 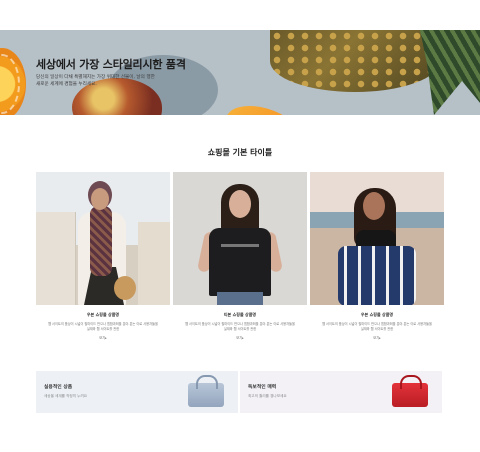 I want to click on pineapple-image, so click(x=355, y=61).